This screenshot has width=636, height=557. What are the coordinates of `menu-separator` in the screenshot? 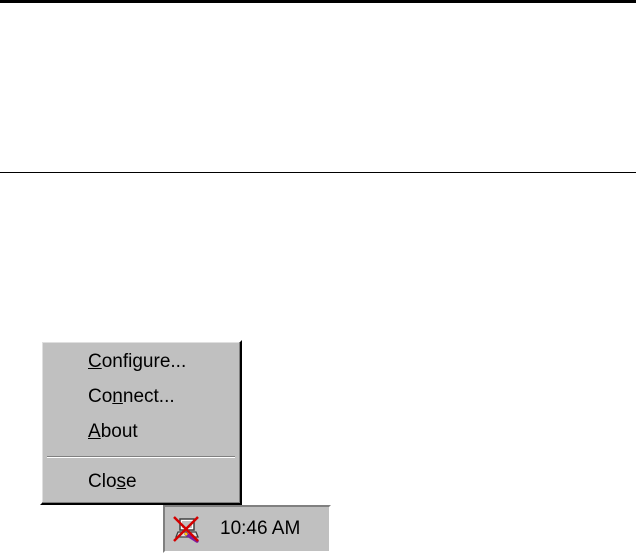 It's located at (141, 457).